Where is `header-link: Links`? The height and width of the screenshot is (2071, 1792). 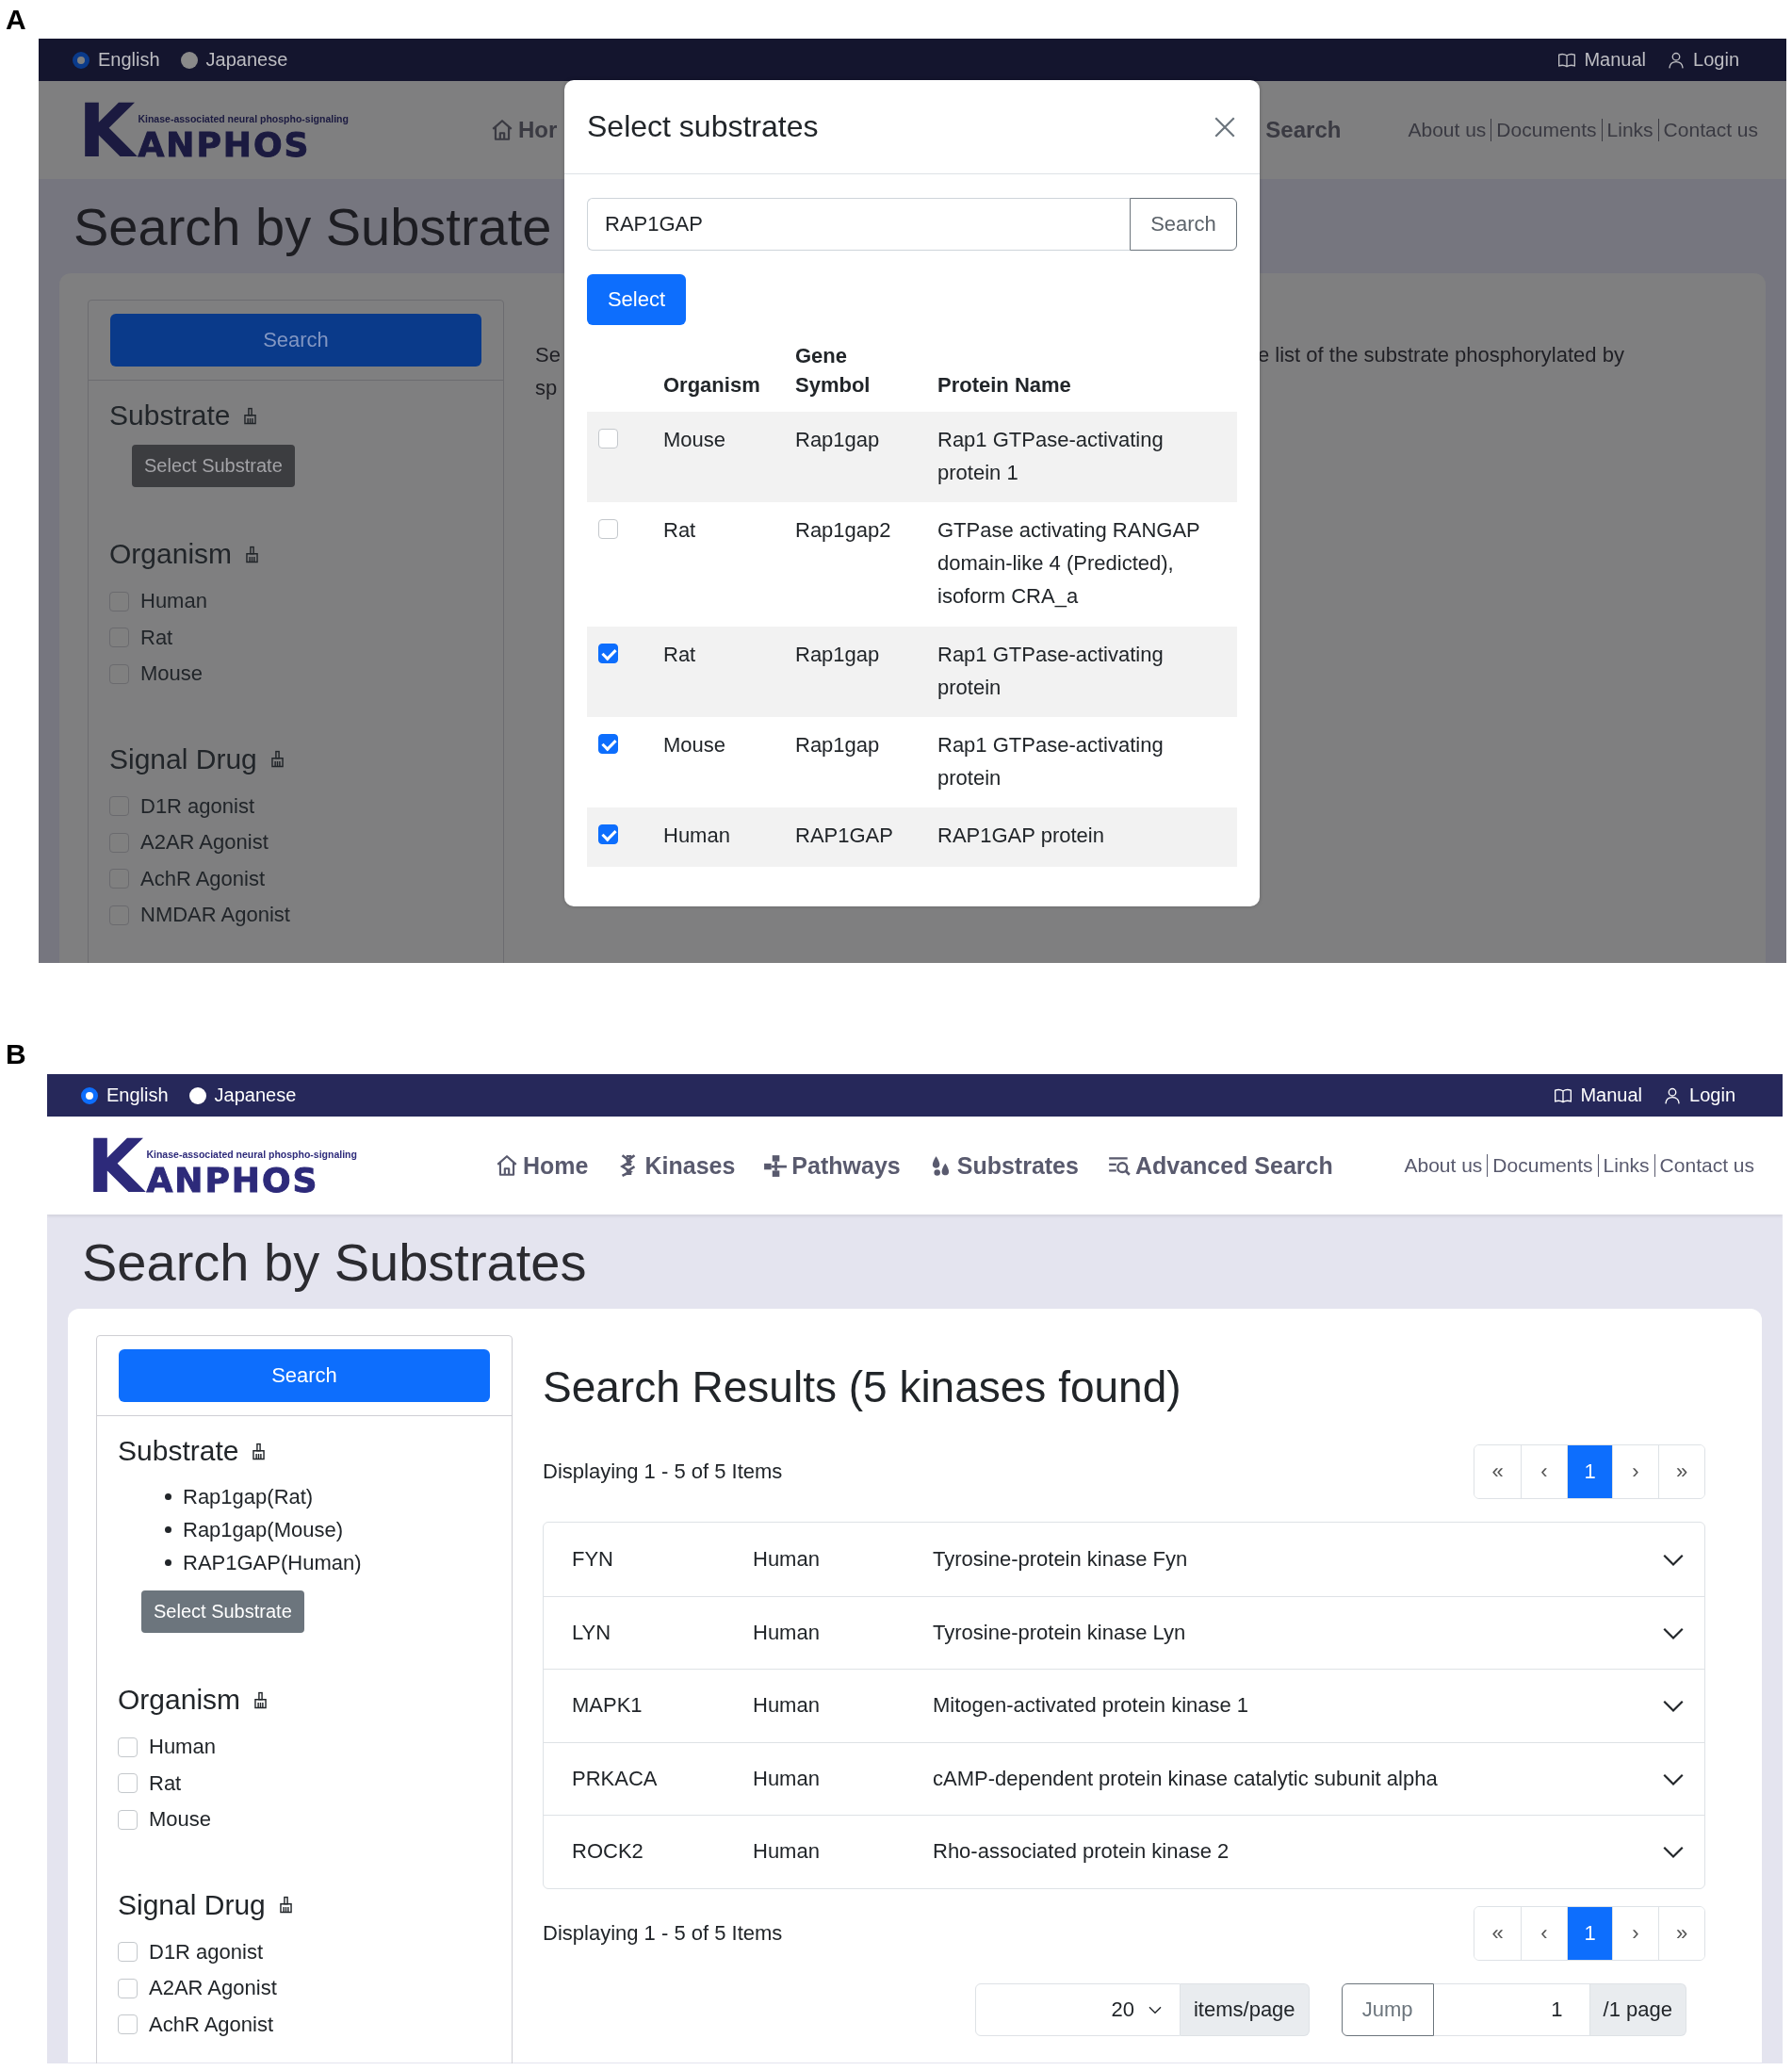
header-link: Links is located at coordinates (1627, 1165).